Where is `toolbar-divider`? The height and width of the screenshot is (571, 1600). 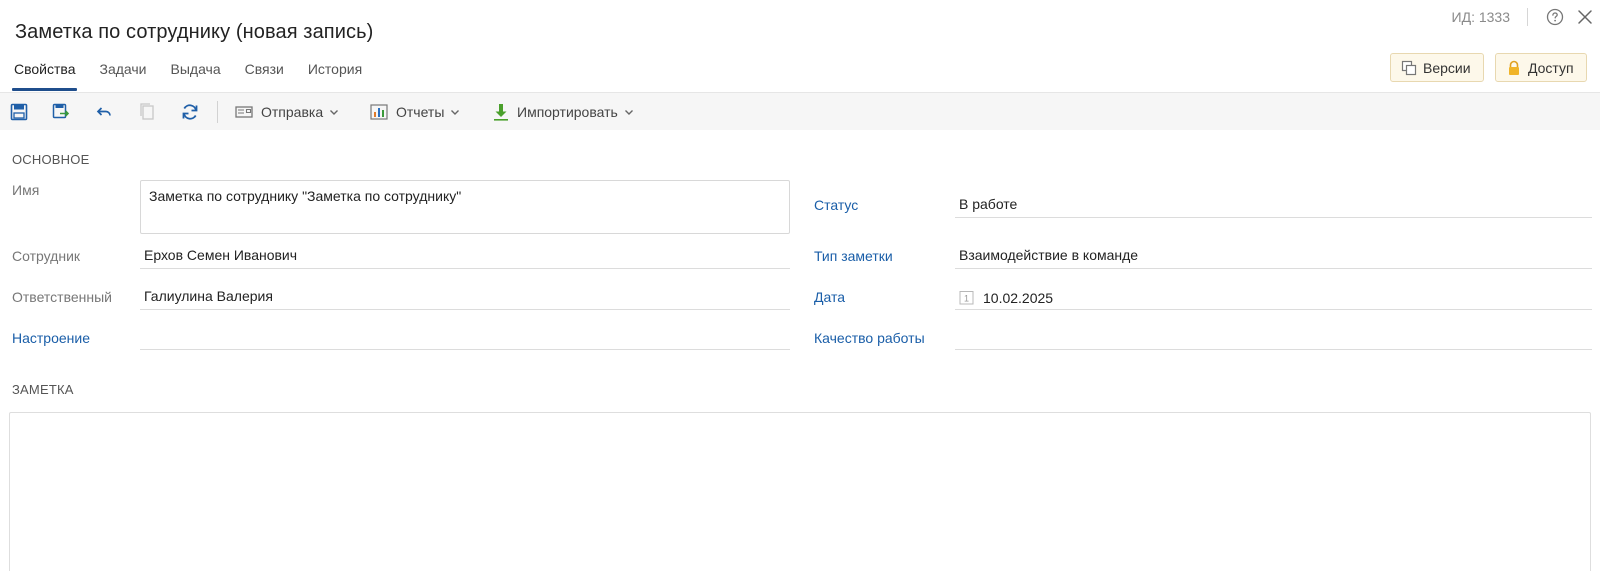
toolbar-divider is located at coordinates (217, 112).